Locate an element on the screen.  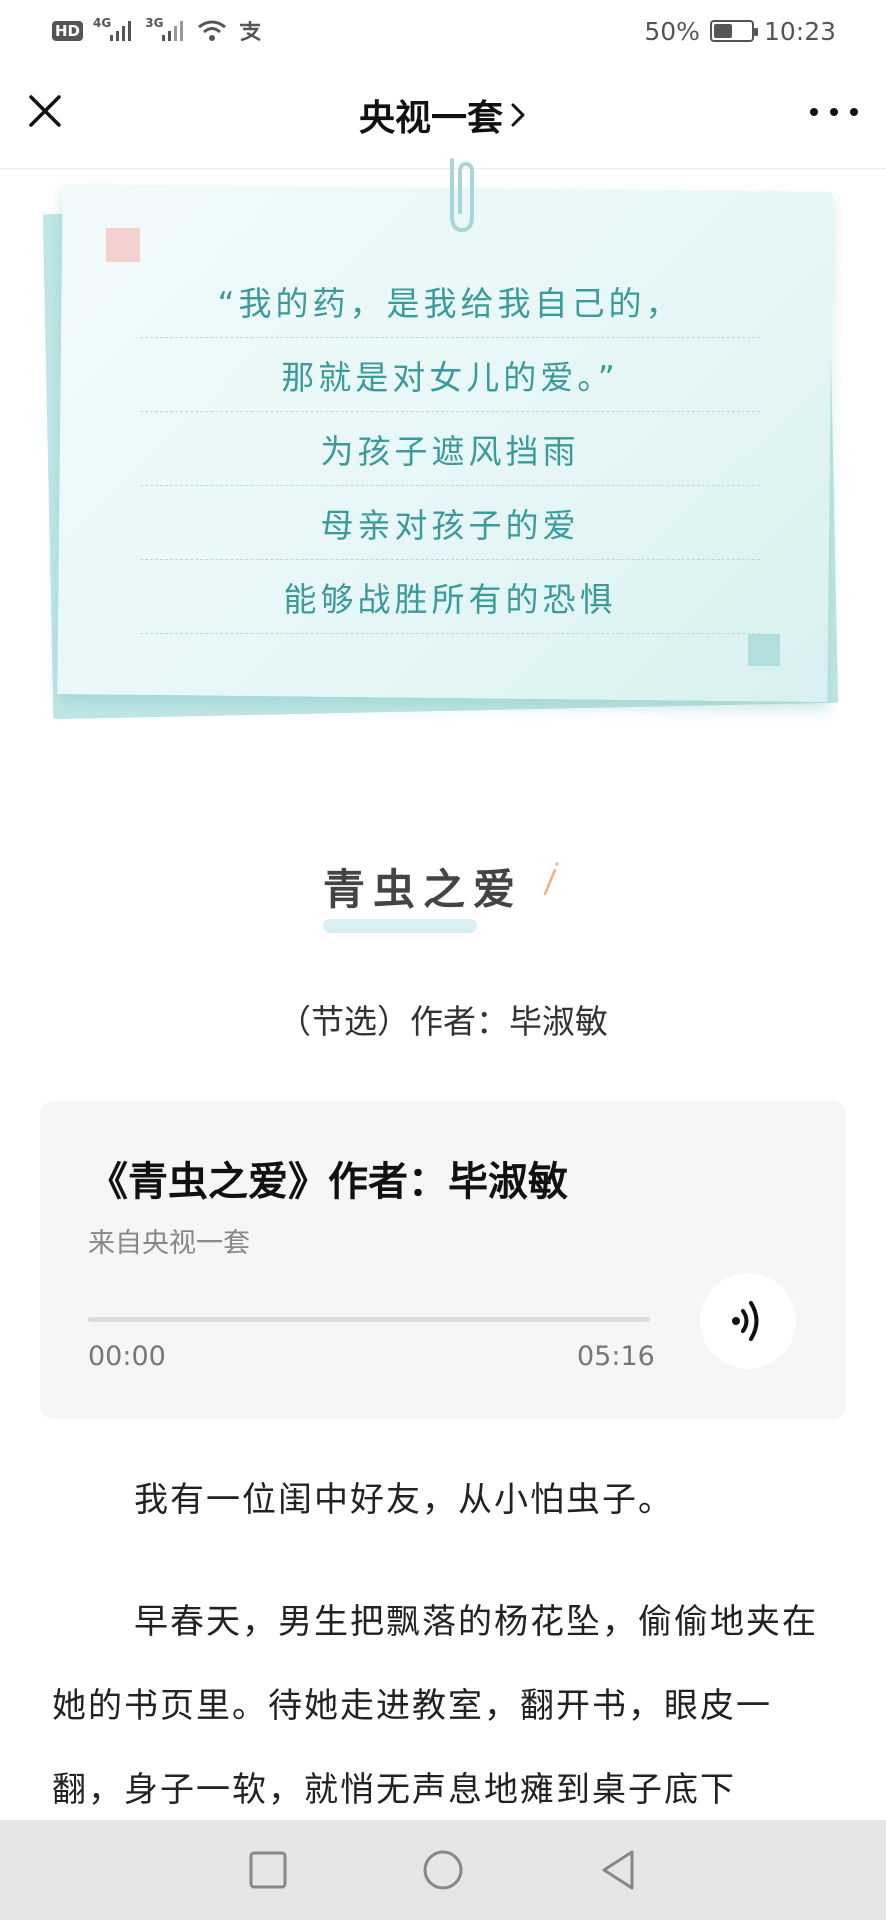
recent-apps-icon is located at coordinates (268, 1870).